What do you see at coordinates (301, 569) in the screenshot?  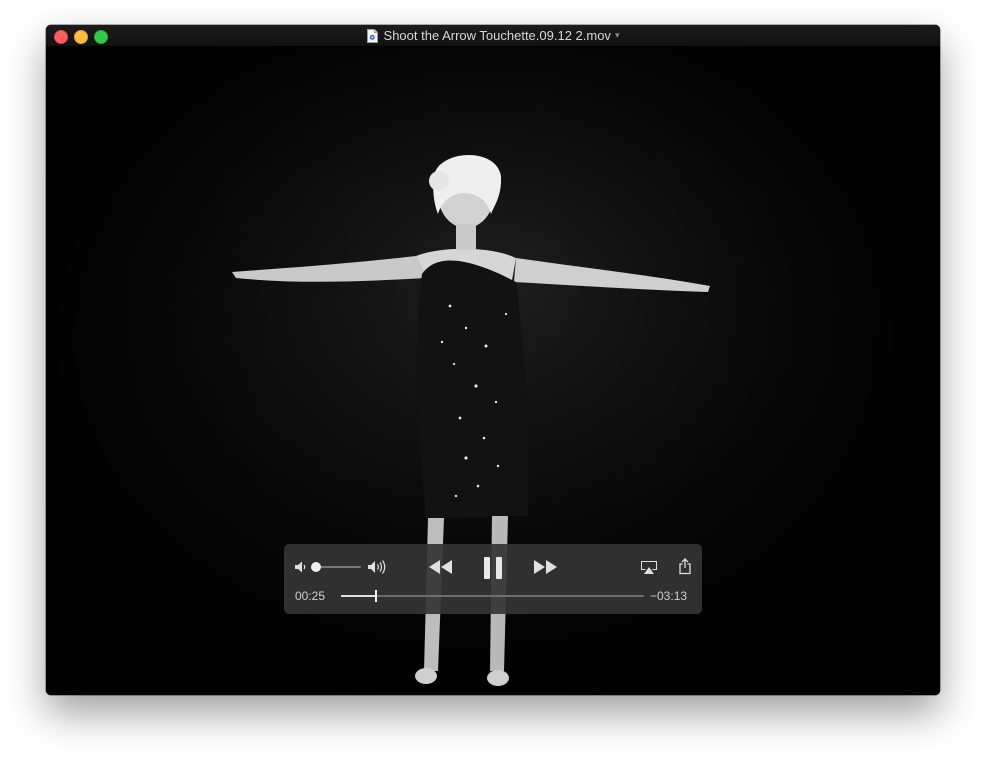 I see `speaker-low-icon` at bounding box center [301, 569].